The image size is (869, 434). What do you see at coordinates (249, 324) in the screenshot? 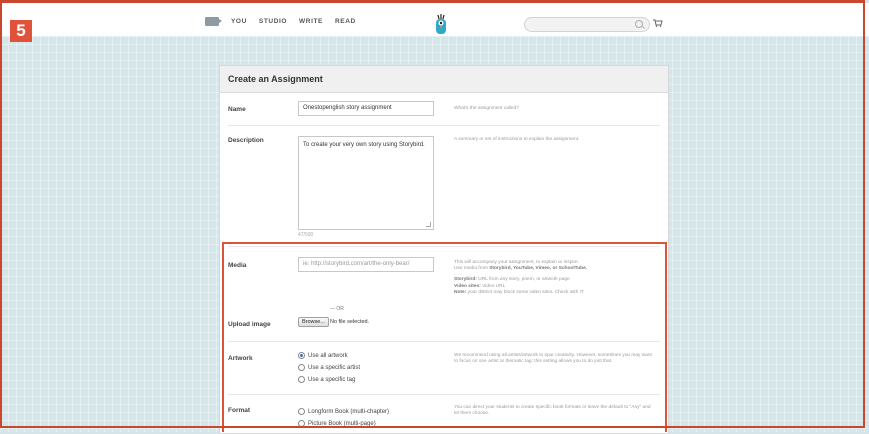
I see `upload-image-label: Upload image` at bounding box center [249, 324].